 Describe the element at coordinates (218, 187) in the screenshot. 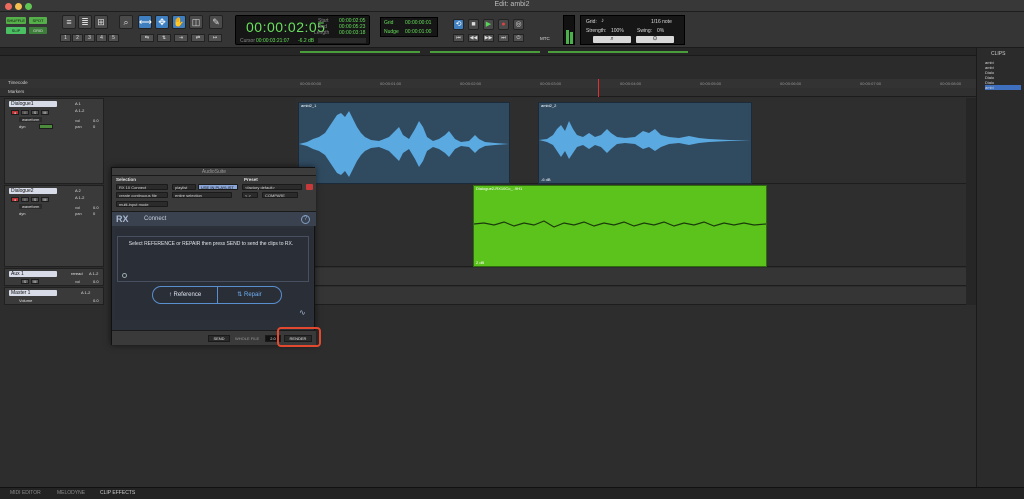

I see `use-in-playlist-button: USE IN PLAYLIST` at that location.